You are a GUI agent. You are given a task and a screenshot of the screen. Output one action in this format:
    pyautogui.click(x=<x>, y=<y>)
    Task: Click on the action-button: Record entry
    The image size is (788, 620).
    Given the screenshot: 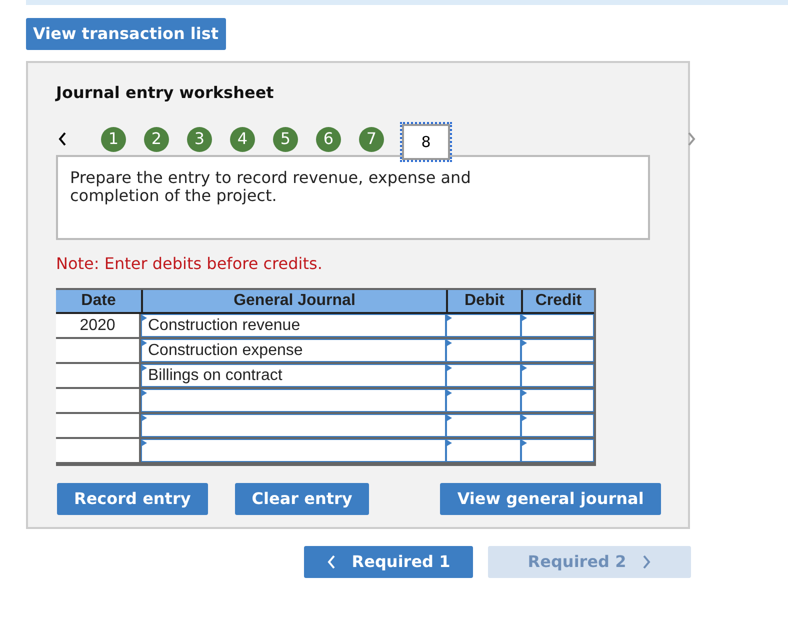 What is the action you would take?
    pyautogui.click(x=132, y=499)
    